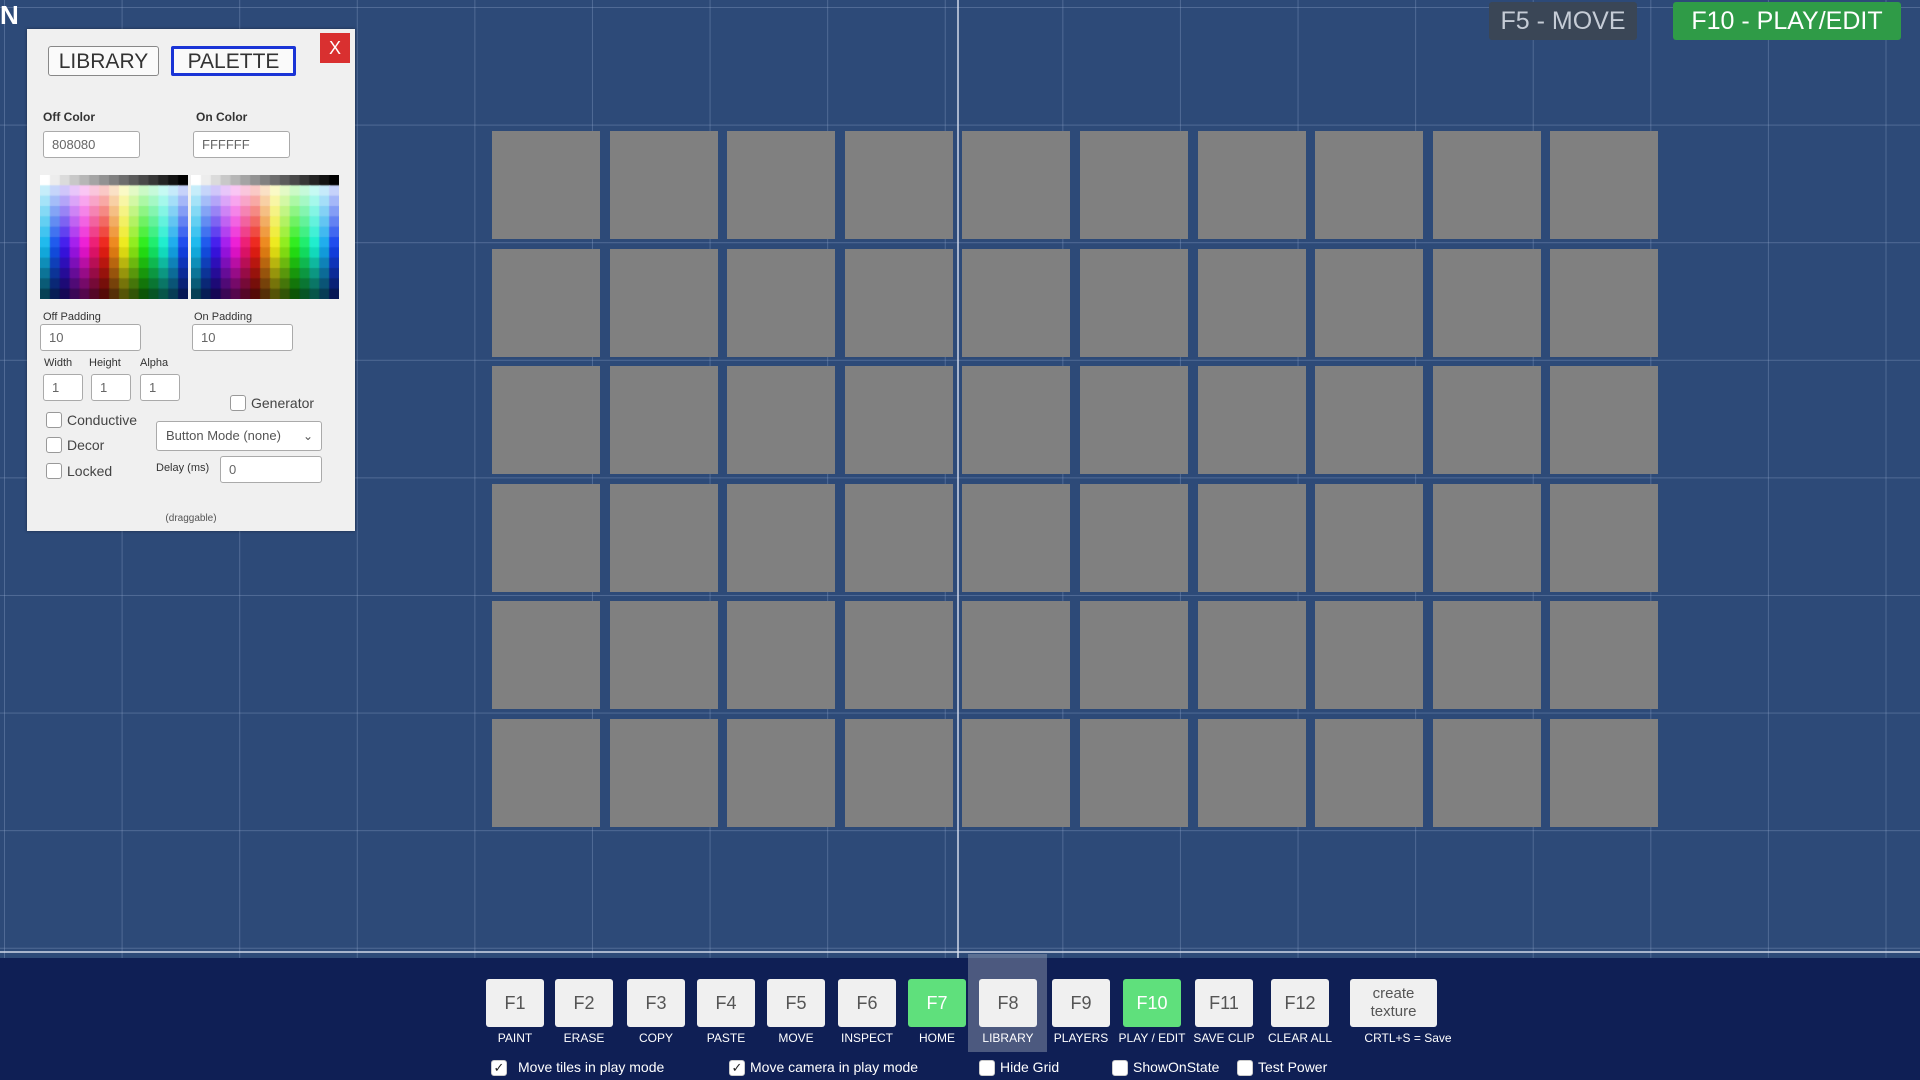  Describe the element at coordinates (265, 237) in the screenshot. I see `on-color-swatch-grid` at that location.